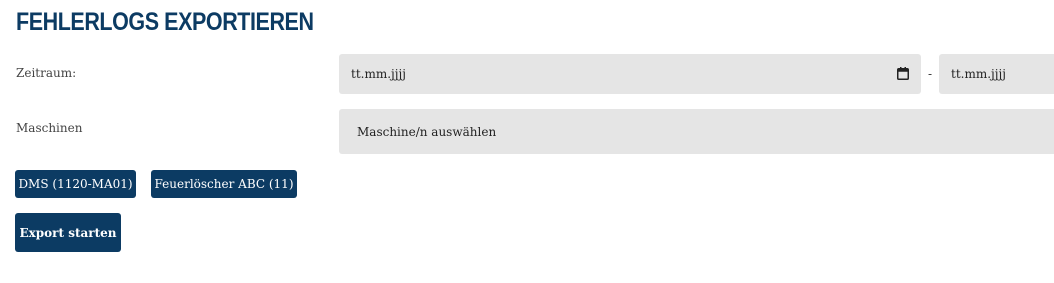 The image size is (1054, 283). What do you see at coordinates (165, 22) in the screenshot?
I see `page-title: FEHLERLOGS EXPORTIEREN` at bounding box center [165, 22].